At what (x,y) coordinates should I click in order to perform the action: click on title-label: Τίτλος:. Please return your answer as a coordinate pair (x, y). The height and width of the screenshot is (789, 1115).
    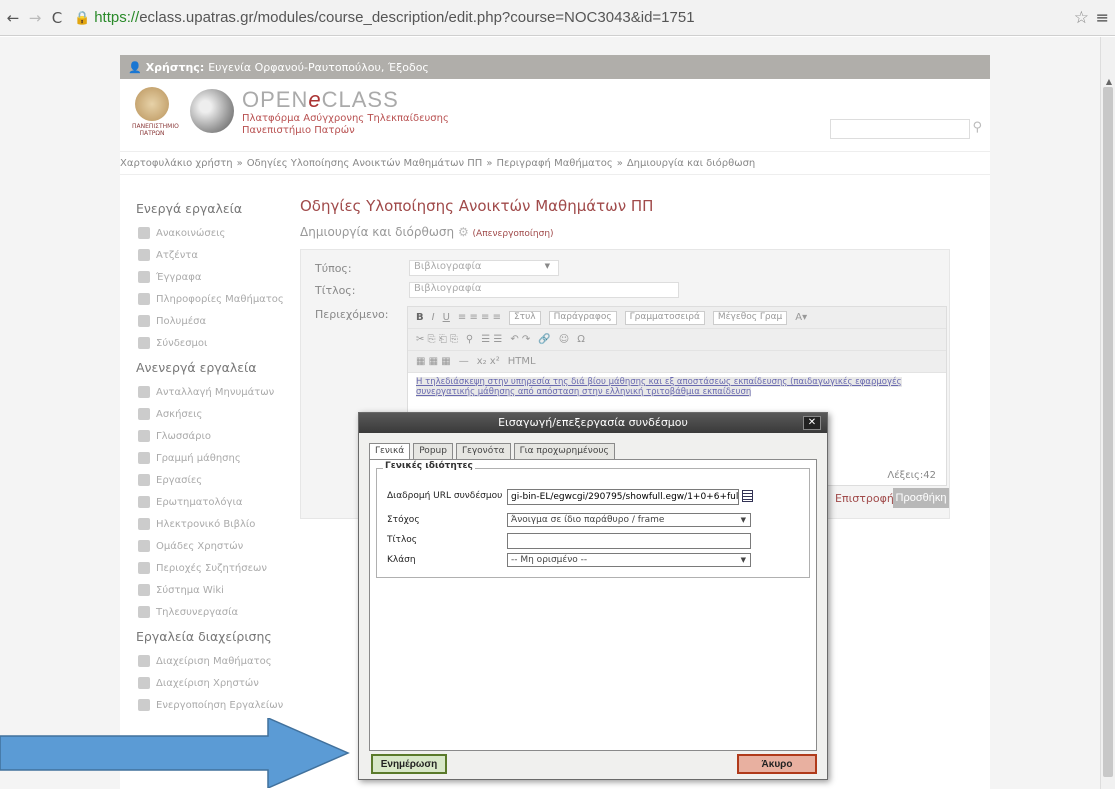
    Looking at the image, I should click on (335, 290).